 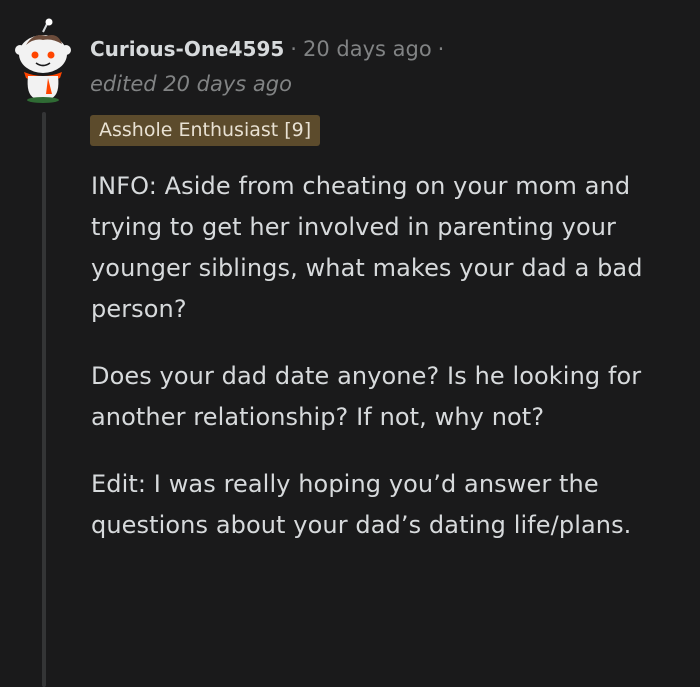 I want to click on comment-meta: Curious-One4595 · 20 days ago ·, so click(x=270, y=49).